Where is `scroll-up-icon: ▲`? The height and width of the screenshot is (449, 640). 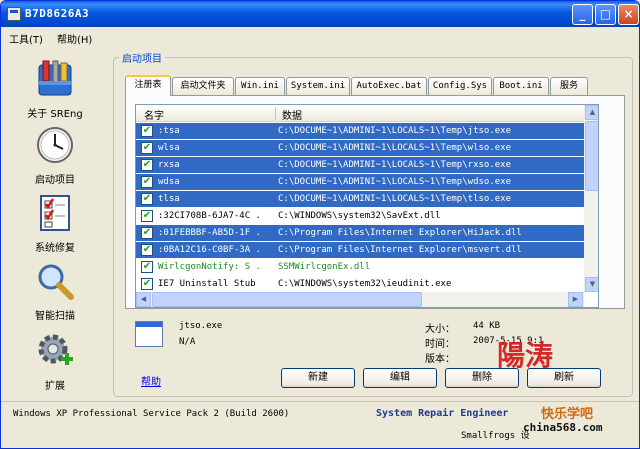
scroll-up-icon: ▲ is located at coordinates (591, 112).